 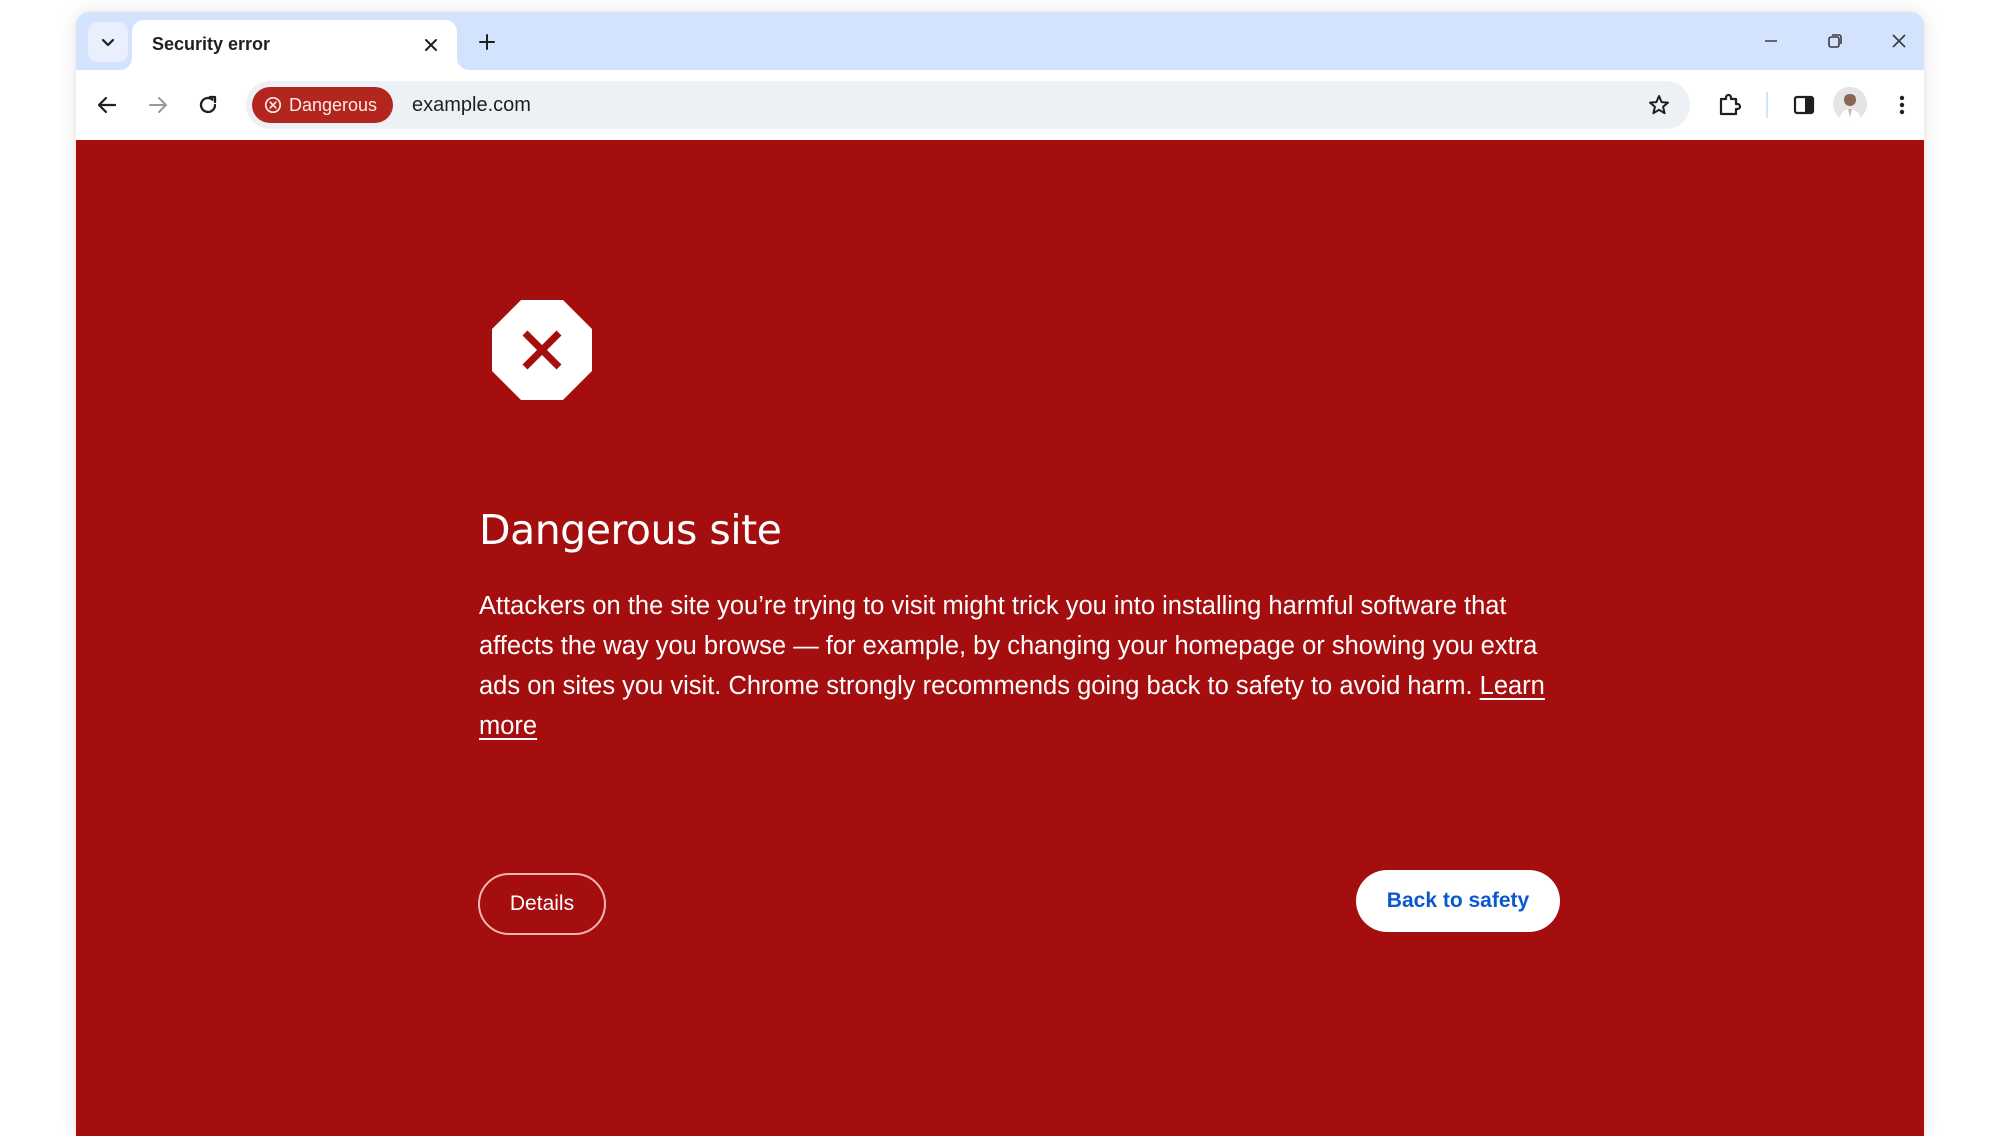 I want to click on star-icon, so click(x=1659, y=105).